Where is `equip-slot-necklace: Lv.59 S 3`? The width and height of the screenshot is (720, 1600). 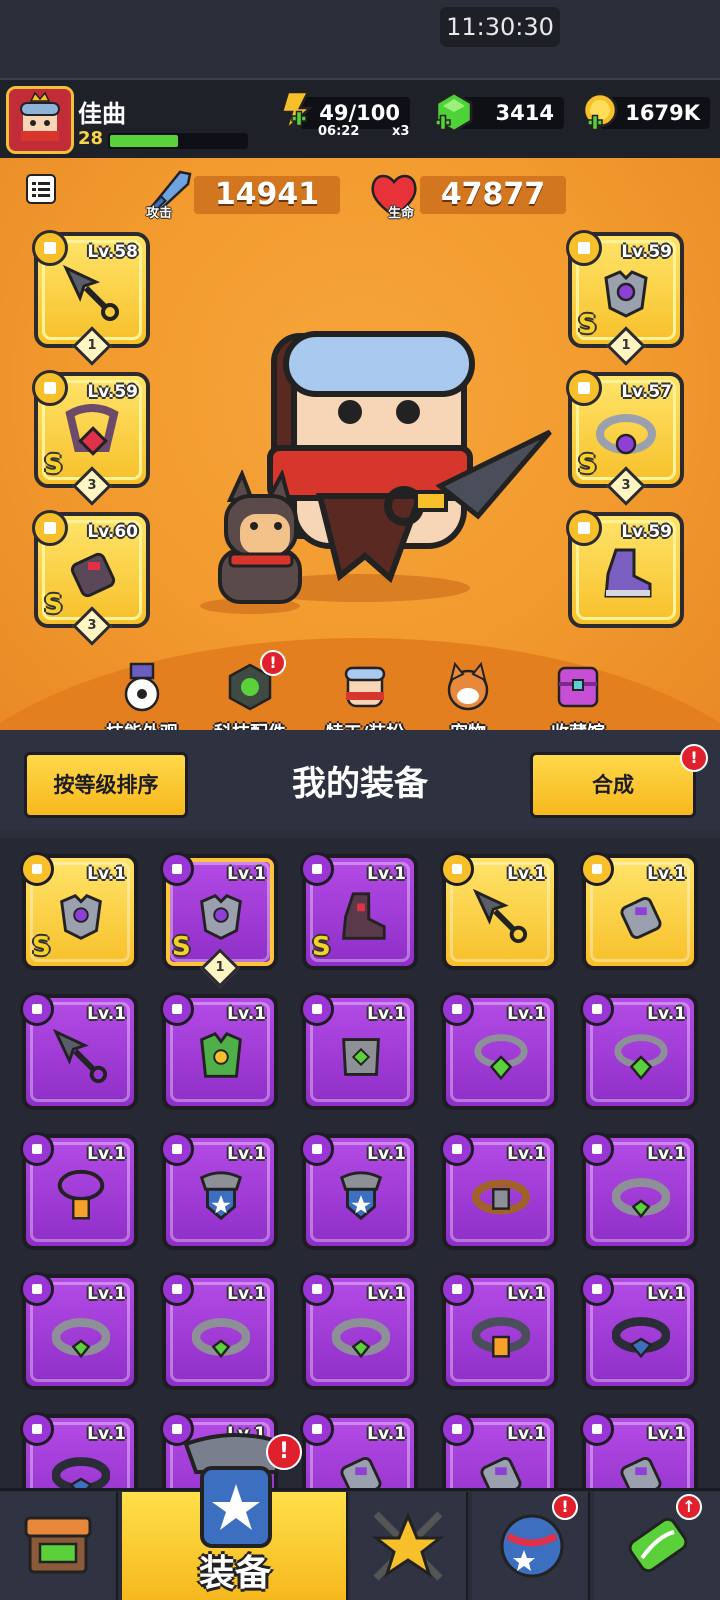
equip-slot-necklace: Lv.59 S 3 is located at coordinates (91, 438).